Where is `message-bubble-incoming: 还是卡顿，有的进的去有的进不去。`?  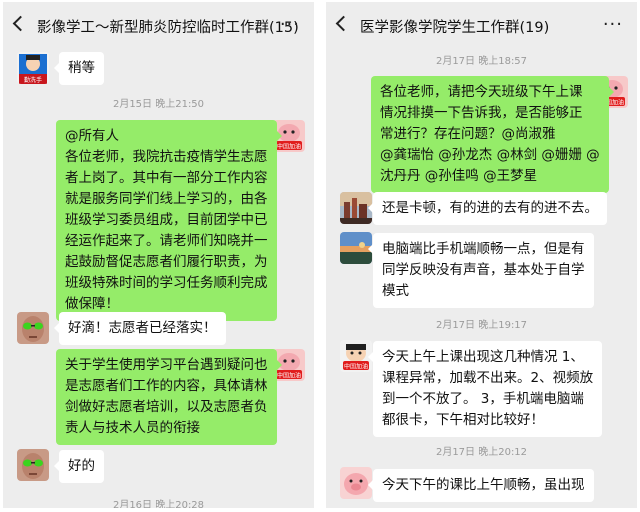
message-bubble-incoming: 还是卡顿，有的进的去有的进不去。 is located at coordinates (487, 208).